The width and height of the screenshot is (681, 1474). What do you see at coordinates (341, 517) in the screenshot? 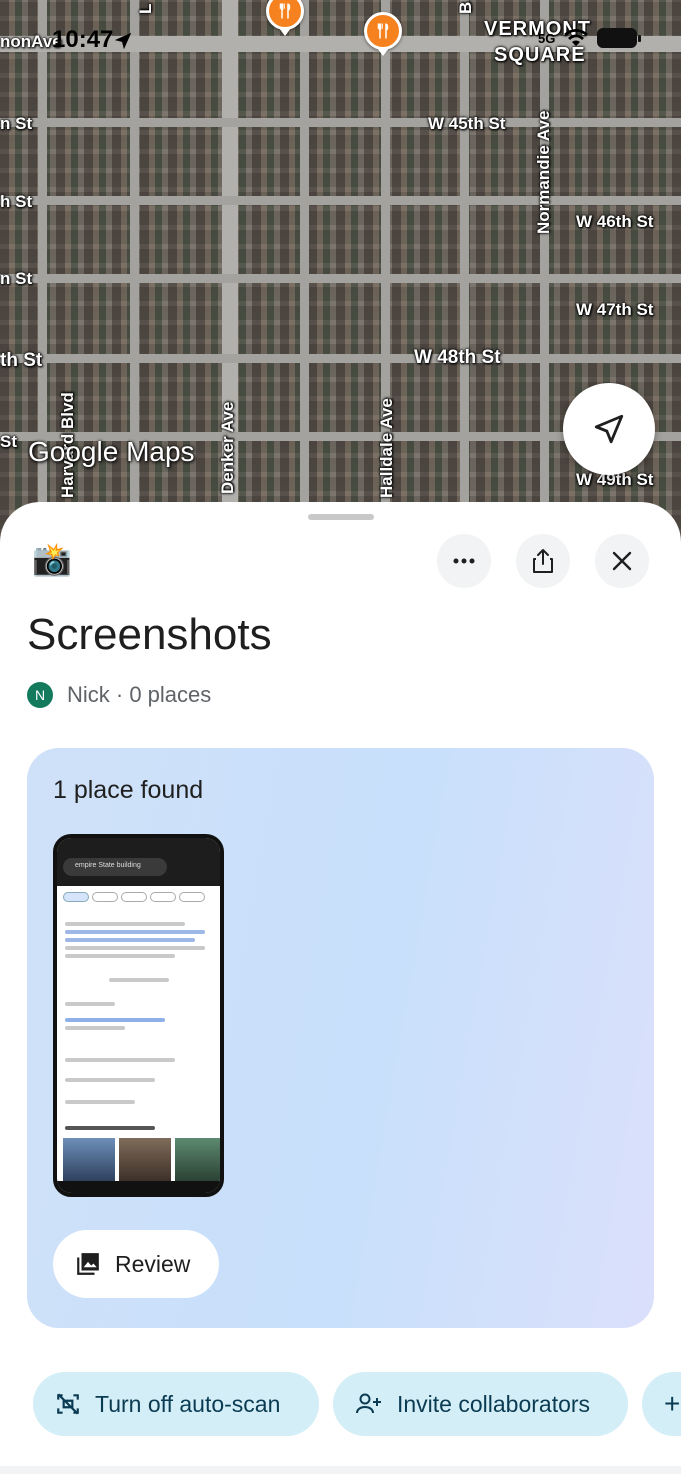
I see `drag-handle` at bounding box center [341, 517].